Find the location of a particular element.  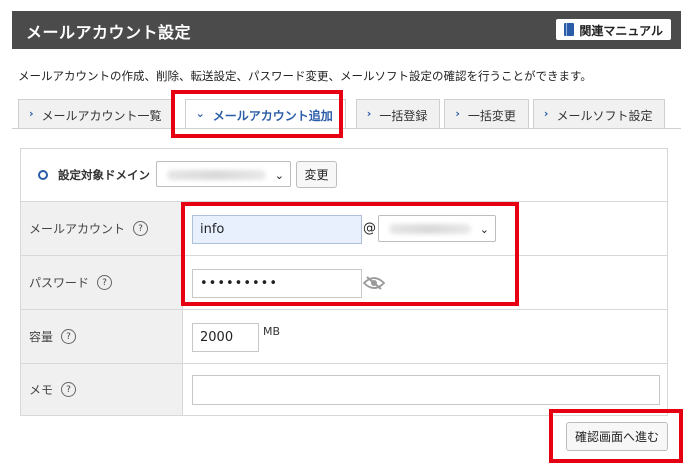

account-label-cell: メールアカウント ? is located at coordinates (102, 228).